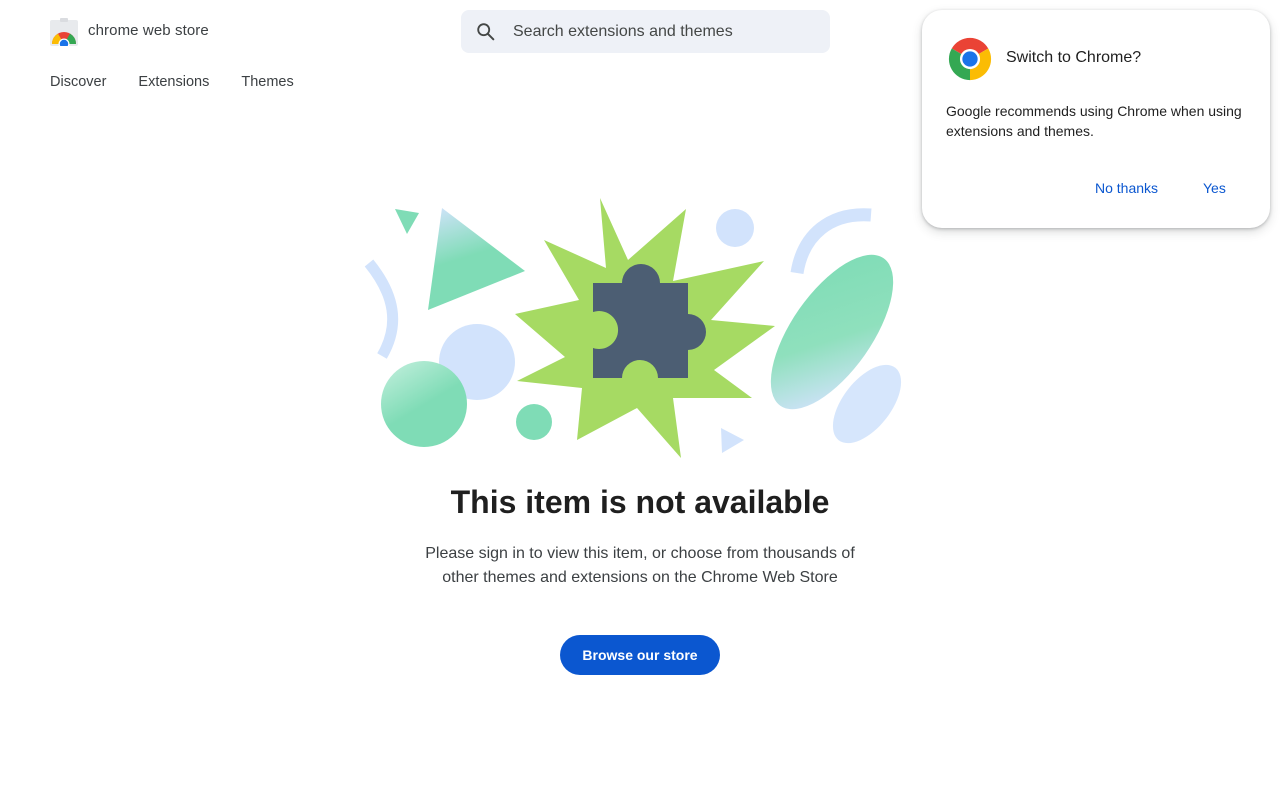 The image size is (1280, 800). Describe the element at coordinates (1126, 188) in the screenshot. I see `no-thanks-button: No thanks` at that location.